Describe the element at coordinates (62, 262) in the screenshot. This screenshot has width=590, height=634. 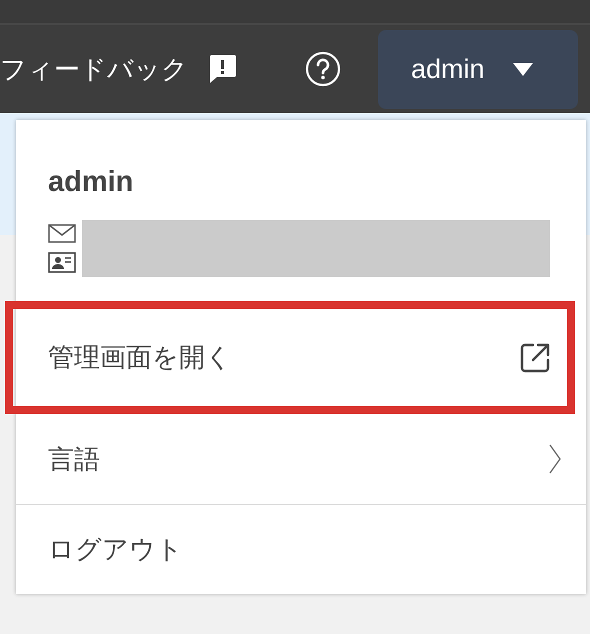
I see `id-card-icon` at that location.